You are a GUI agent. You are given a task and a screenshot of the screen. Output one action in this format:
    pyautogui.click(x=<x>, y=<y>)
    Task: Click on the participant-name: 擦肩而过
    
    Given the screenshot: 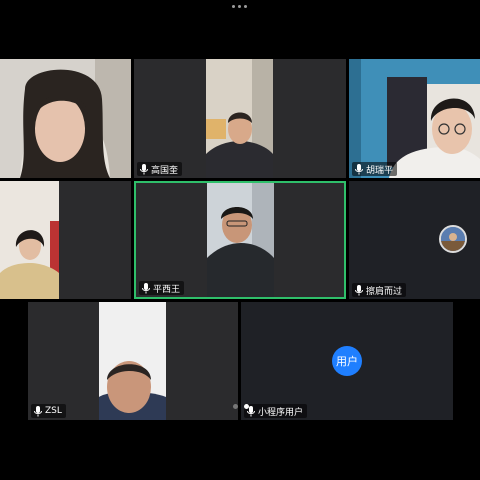 What is the action you would take?
    pyautogui.click(x=384, y=291)
    